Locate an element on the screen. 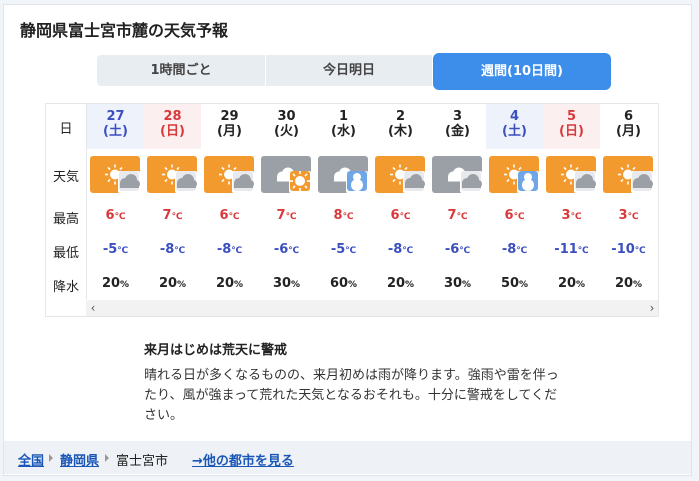  scroll-left-icon: ‹ is located at coordinates (93, 308).